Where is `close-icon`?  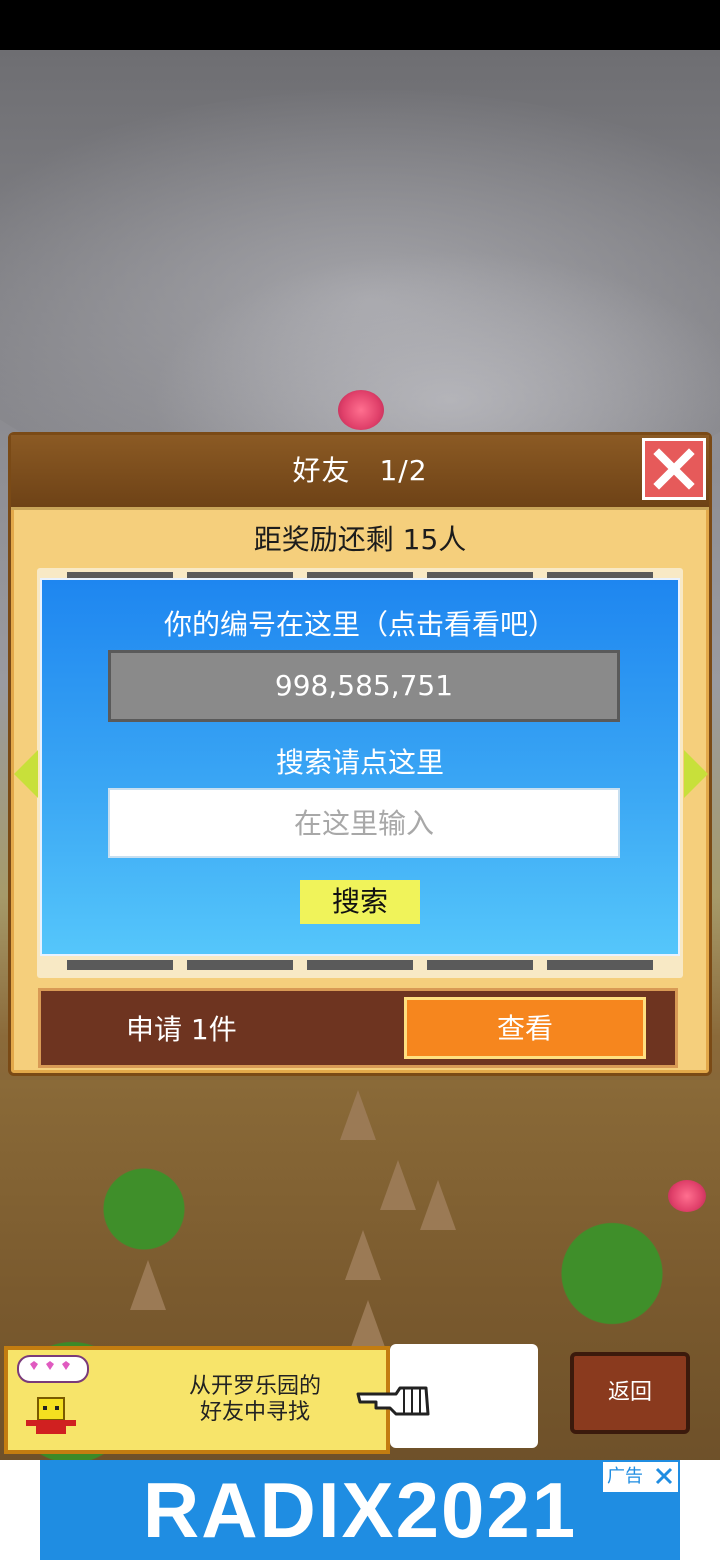 close-icon is located at coordinates (674, 469).